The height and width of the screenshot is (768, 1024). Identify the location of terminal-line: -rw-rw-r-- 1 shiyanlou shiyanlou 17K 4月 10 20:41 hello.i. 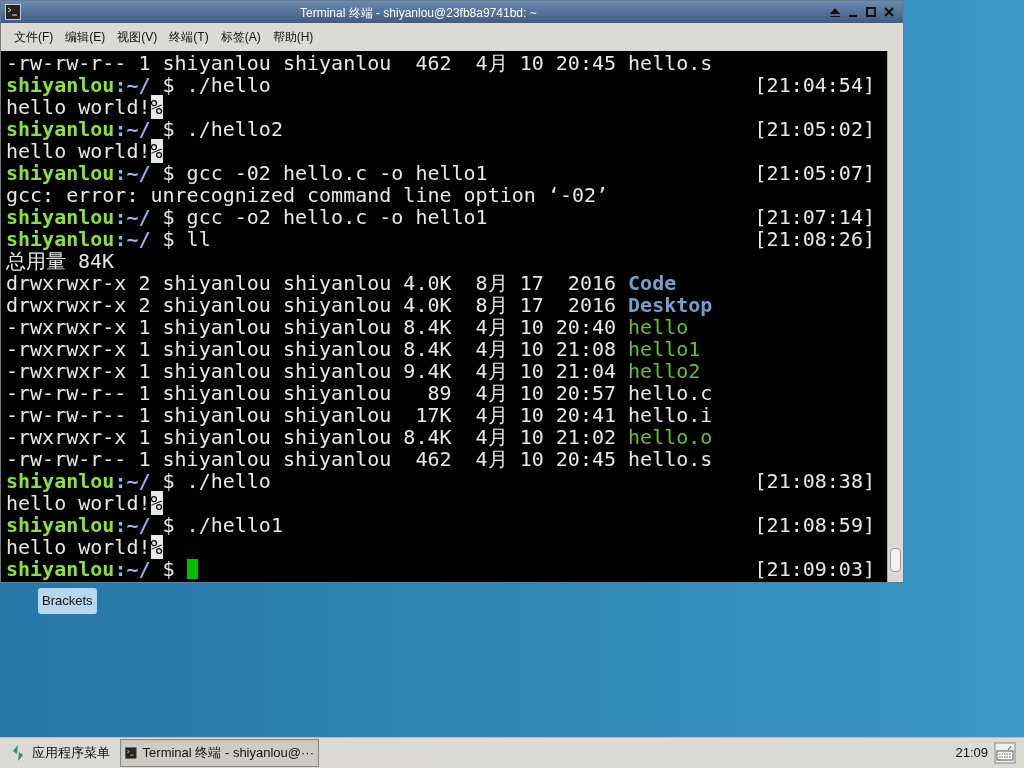
(359, 415).